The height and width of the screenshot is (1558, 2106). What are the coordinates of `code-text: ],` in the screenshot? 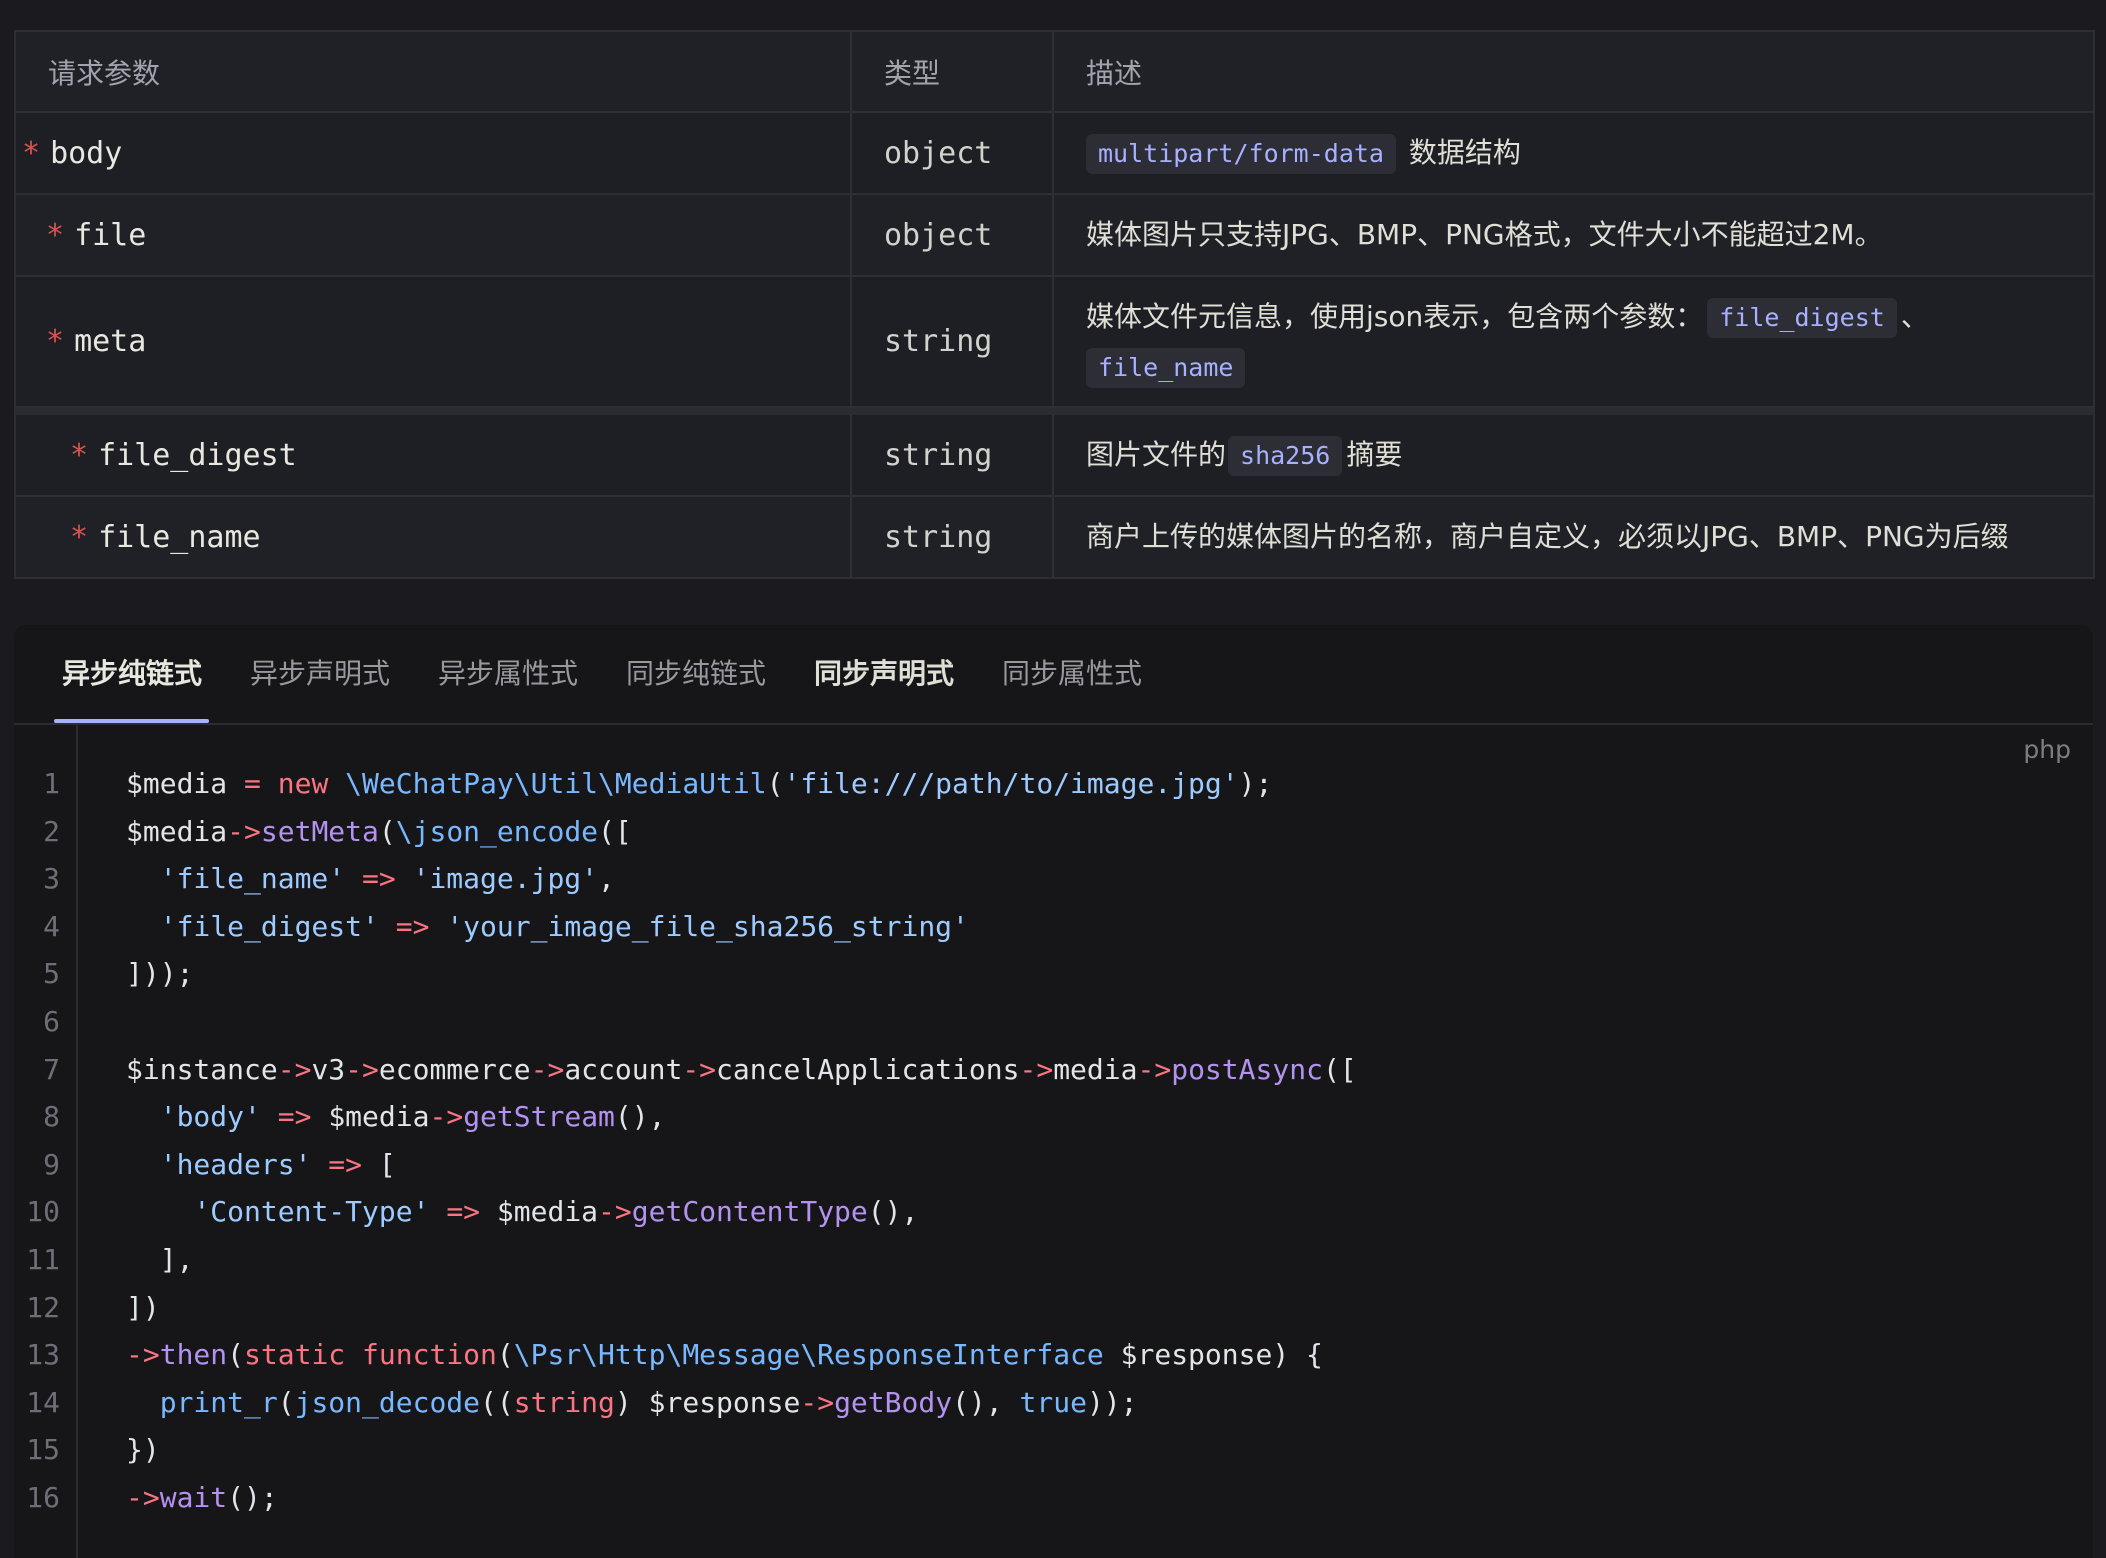 It's located at (160, 1259).